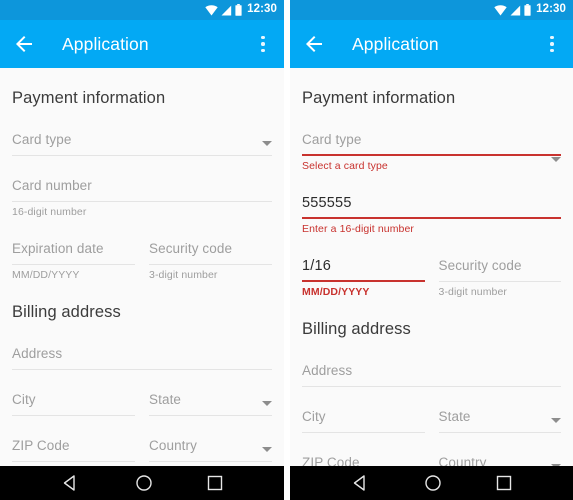 Image resolution: width=573 pixels, height=500 pixels. I want to click on expiration-date-field: 1/16 MM/DD/YYYY, so click(363, 267).